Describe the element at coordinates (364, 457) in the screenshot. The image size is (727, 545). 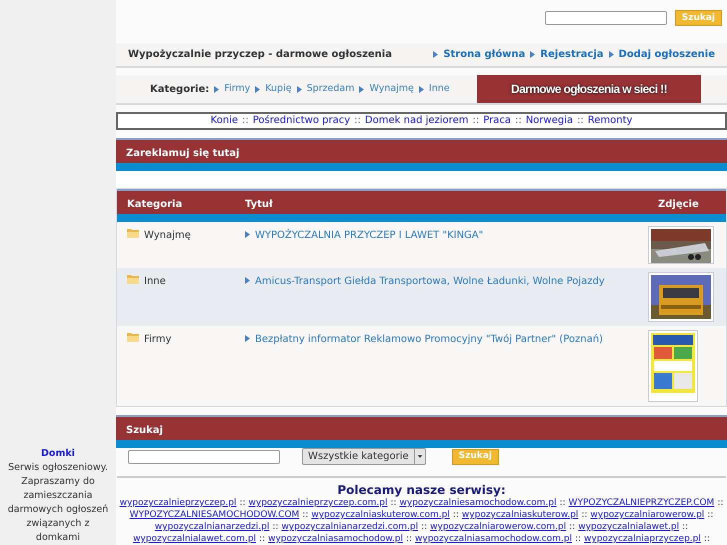
I see `category-dropdown: Wszystkie kategorie` at that location.